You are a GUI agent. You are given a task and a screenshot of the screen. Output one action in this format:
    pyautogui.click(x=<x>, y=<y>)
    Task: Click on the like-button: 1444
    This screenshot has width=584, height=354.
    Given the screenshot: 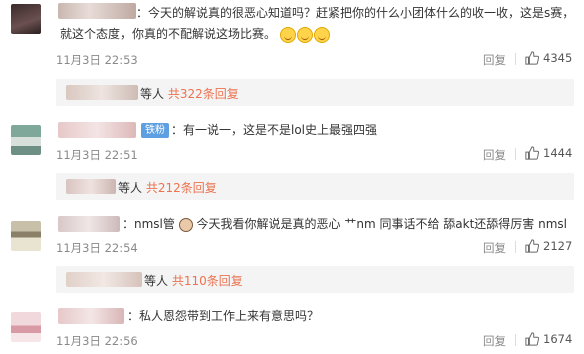 What is the action you would take?
    pyautogui.click(x=548, y=153)
    